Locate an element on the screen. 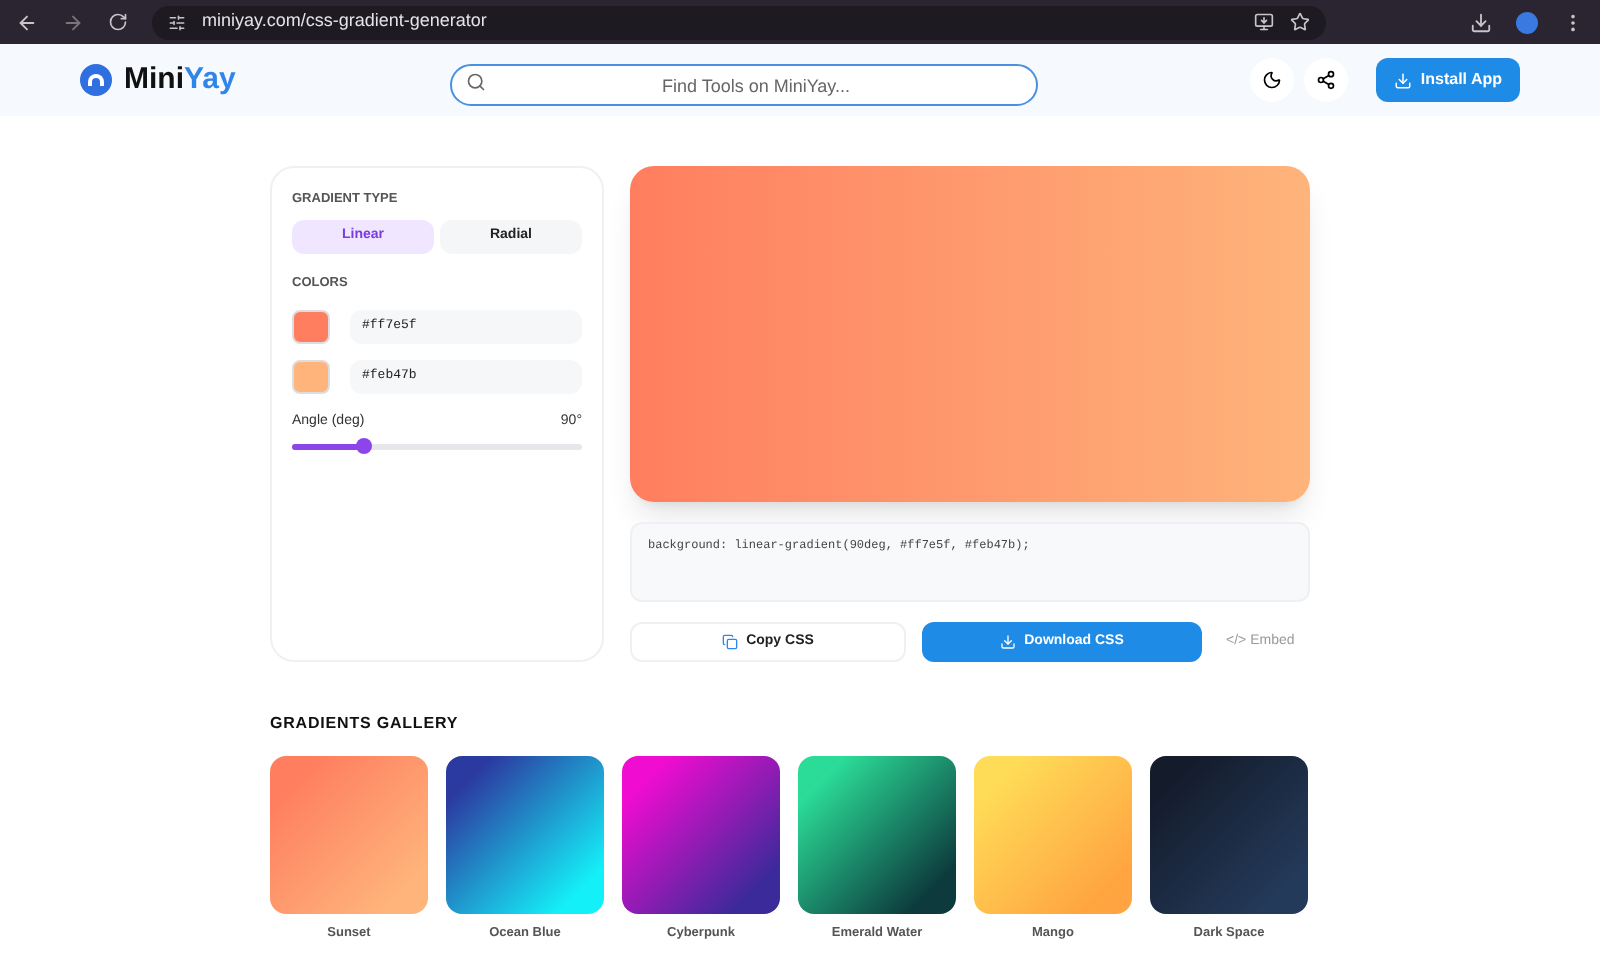 This screenshot has width=1600, height=962. bookmark-icon is located at coordinates (1300, 22).